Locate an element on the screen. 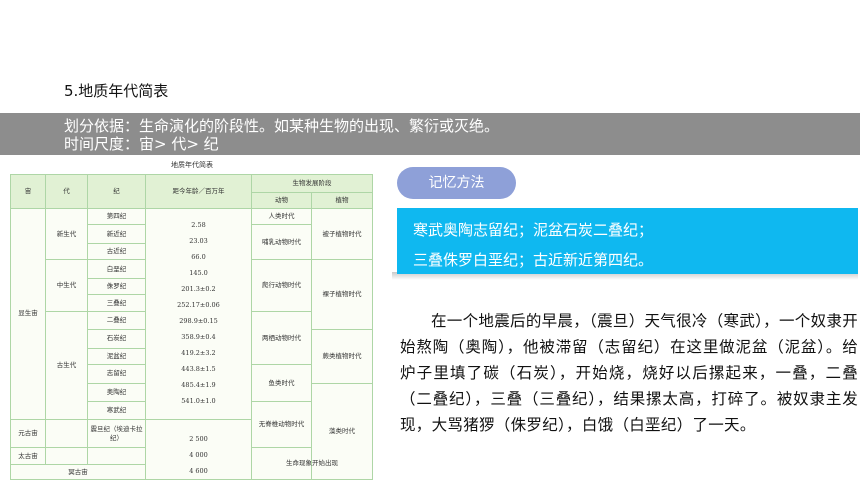 Image resolution: width=860 pixels, height=484 pixels. age-value: 23.03 is located at coordinates (198, 240).